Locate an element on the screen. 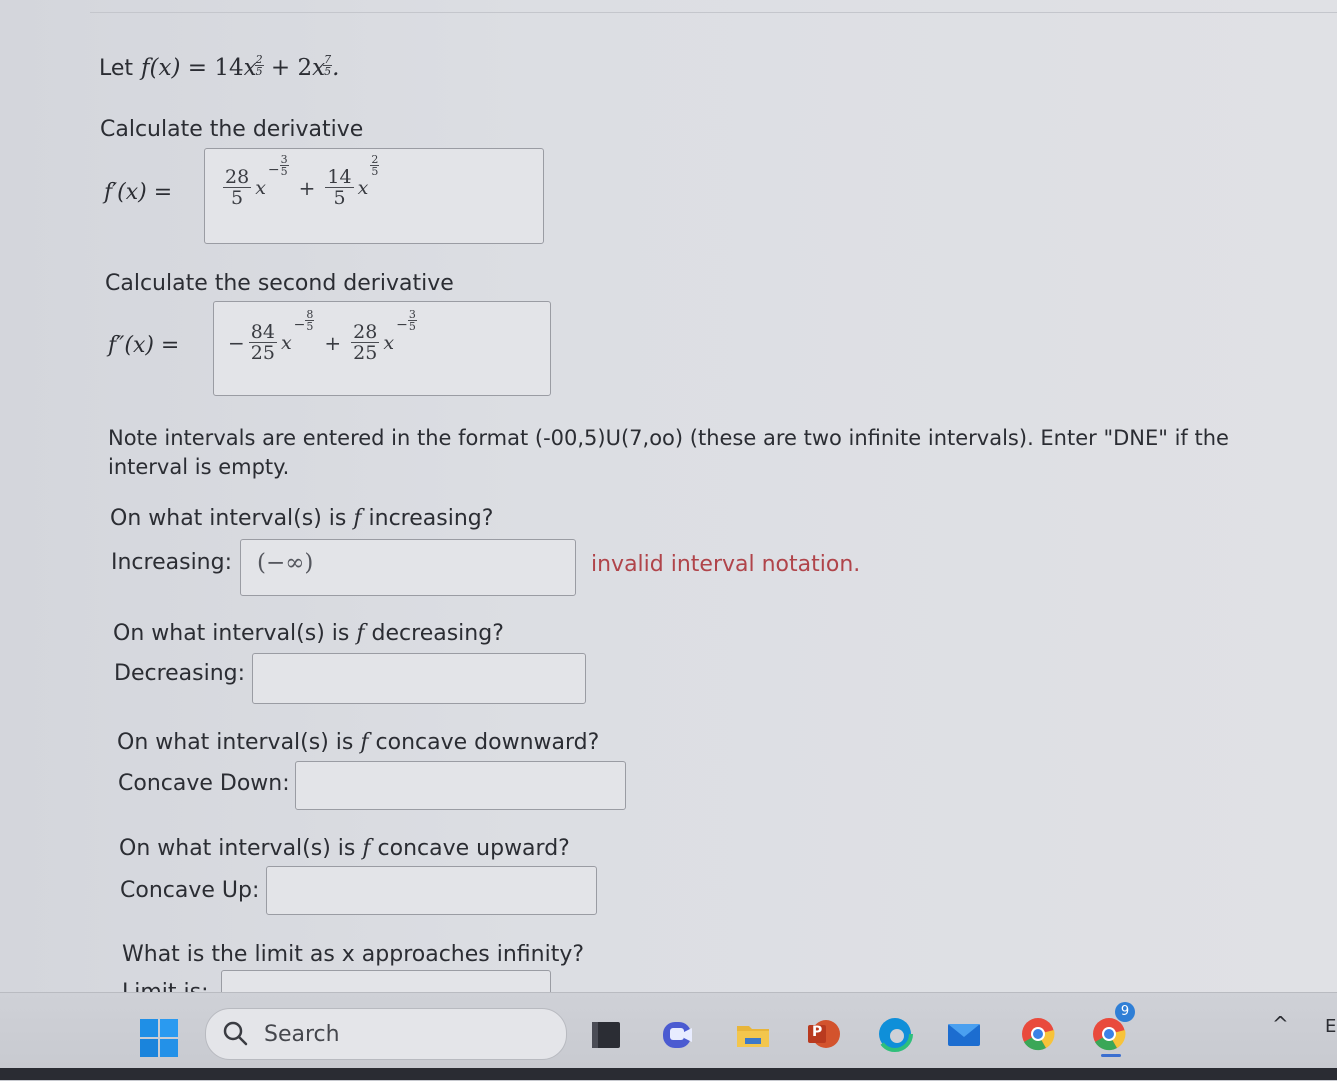 This screenshot has height=1081, width=1337. derivative-label: f′(x) = is located at coordinates (138, 192).